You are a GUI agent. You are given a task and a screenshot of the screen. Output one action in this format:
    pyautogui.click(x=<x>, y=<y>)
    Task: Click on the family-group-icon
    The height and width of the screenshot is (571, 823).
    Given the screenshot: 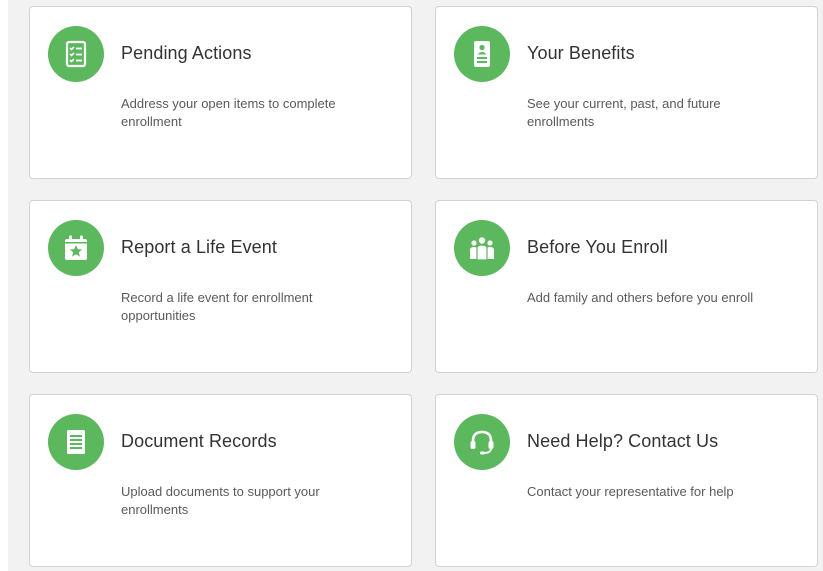 What is the action you would take?
    pyautogui.click(x=482, y=248)
    